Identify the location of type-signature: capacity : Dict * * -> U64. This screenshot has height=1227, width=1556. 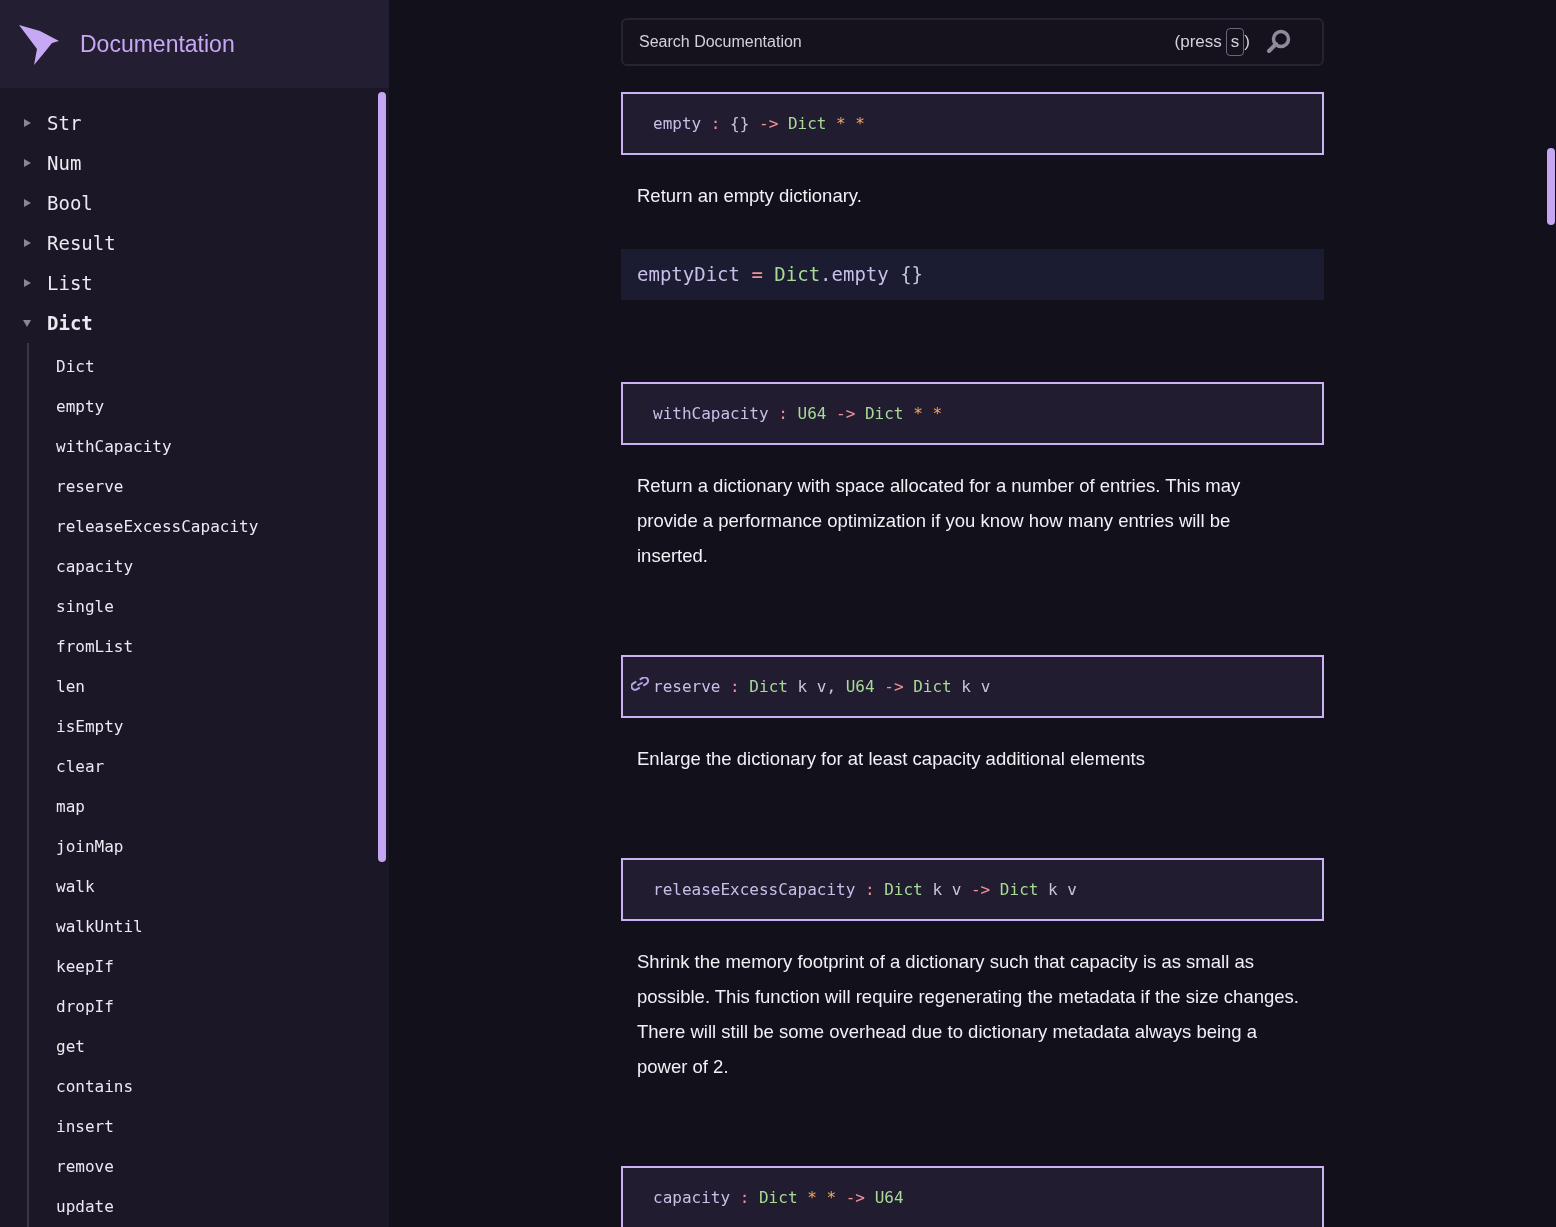
(972, 1196).